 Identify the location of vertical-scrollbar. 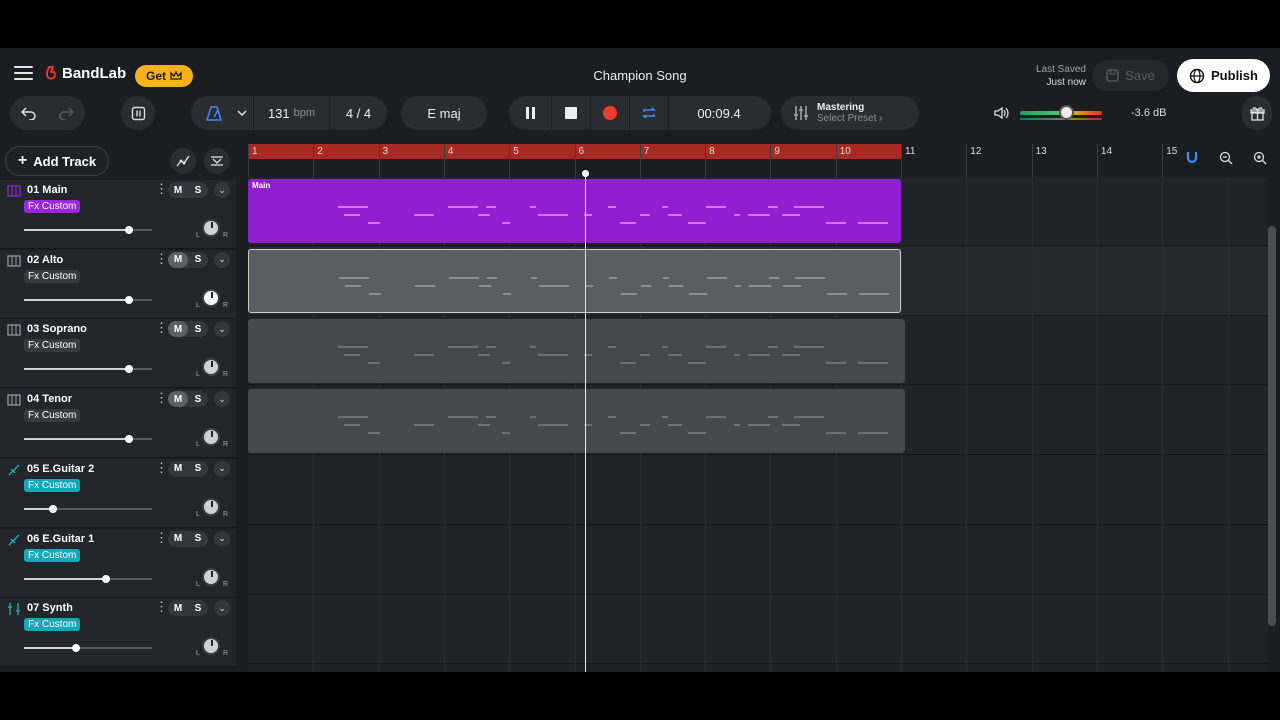
(1272, 426).